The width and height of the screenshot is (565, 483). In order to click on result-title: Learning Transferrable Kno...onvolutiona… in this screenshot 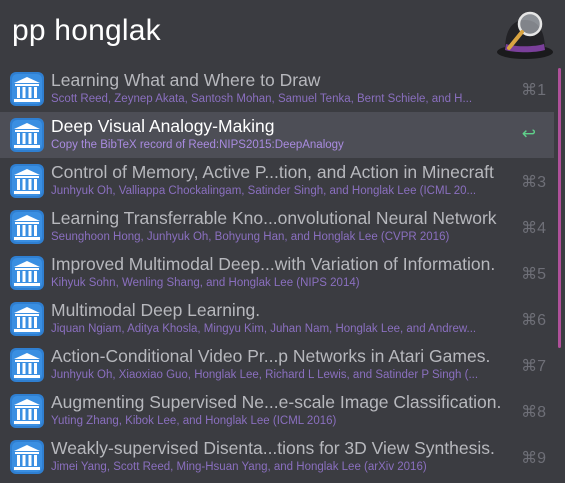, I will do `click(274, 218)`.